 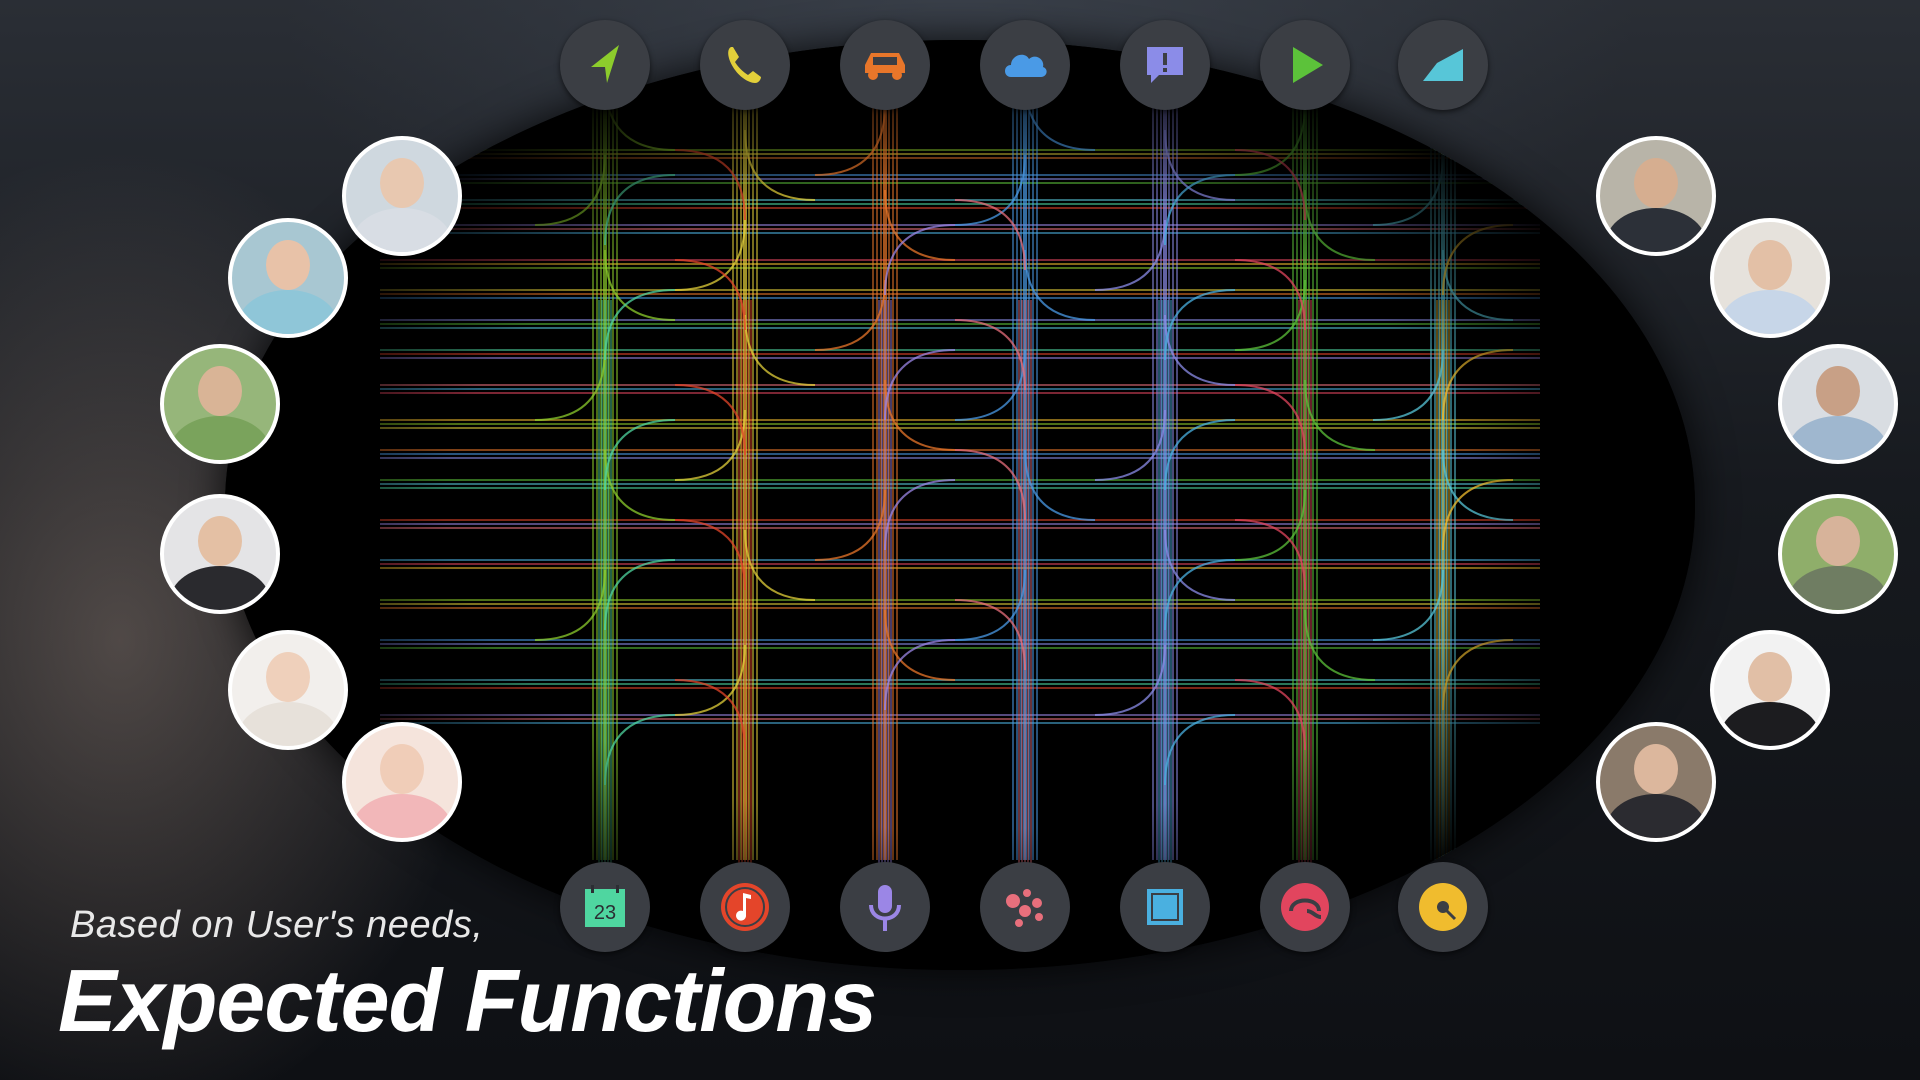 What do you see at coordinates (220, 554) in the screenshot?
I see `person-businesswoman` at bounding box center [220, 554].